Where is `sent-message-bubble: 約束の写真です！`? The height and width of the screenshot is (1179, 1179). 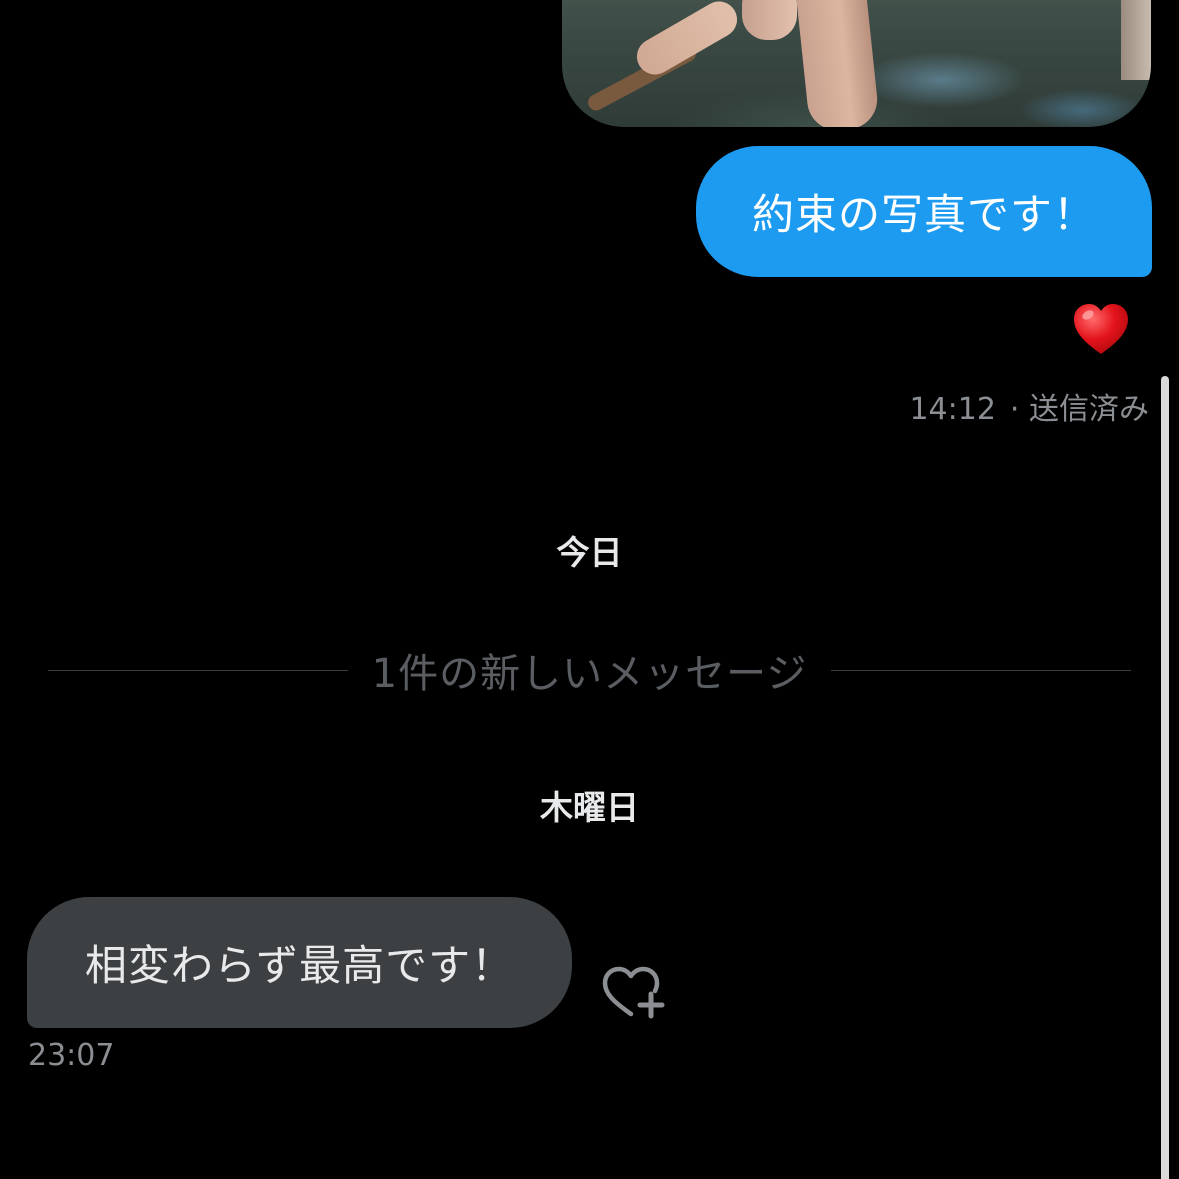
sent-message-bubble: 約束の写真です！ is located at coordinates (924, 211).